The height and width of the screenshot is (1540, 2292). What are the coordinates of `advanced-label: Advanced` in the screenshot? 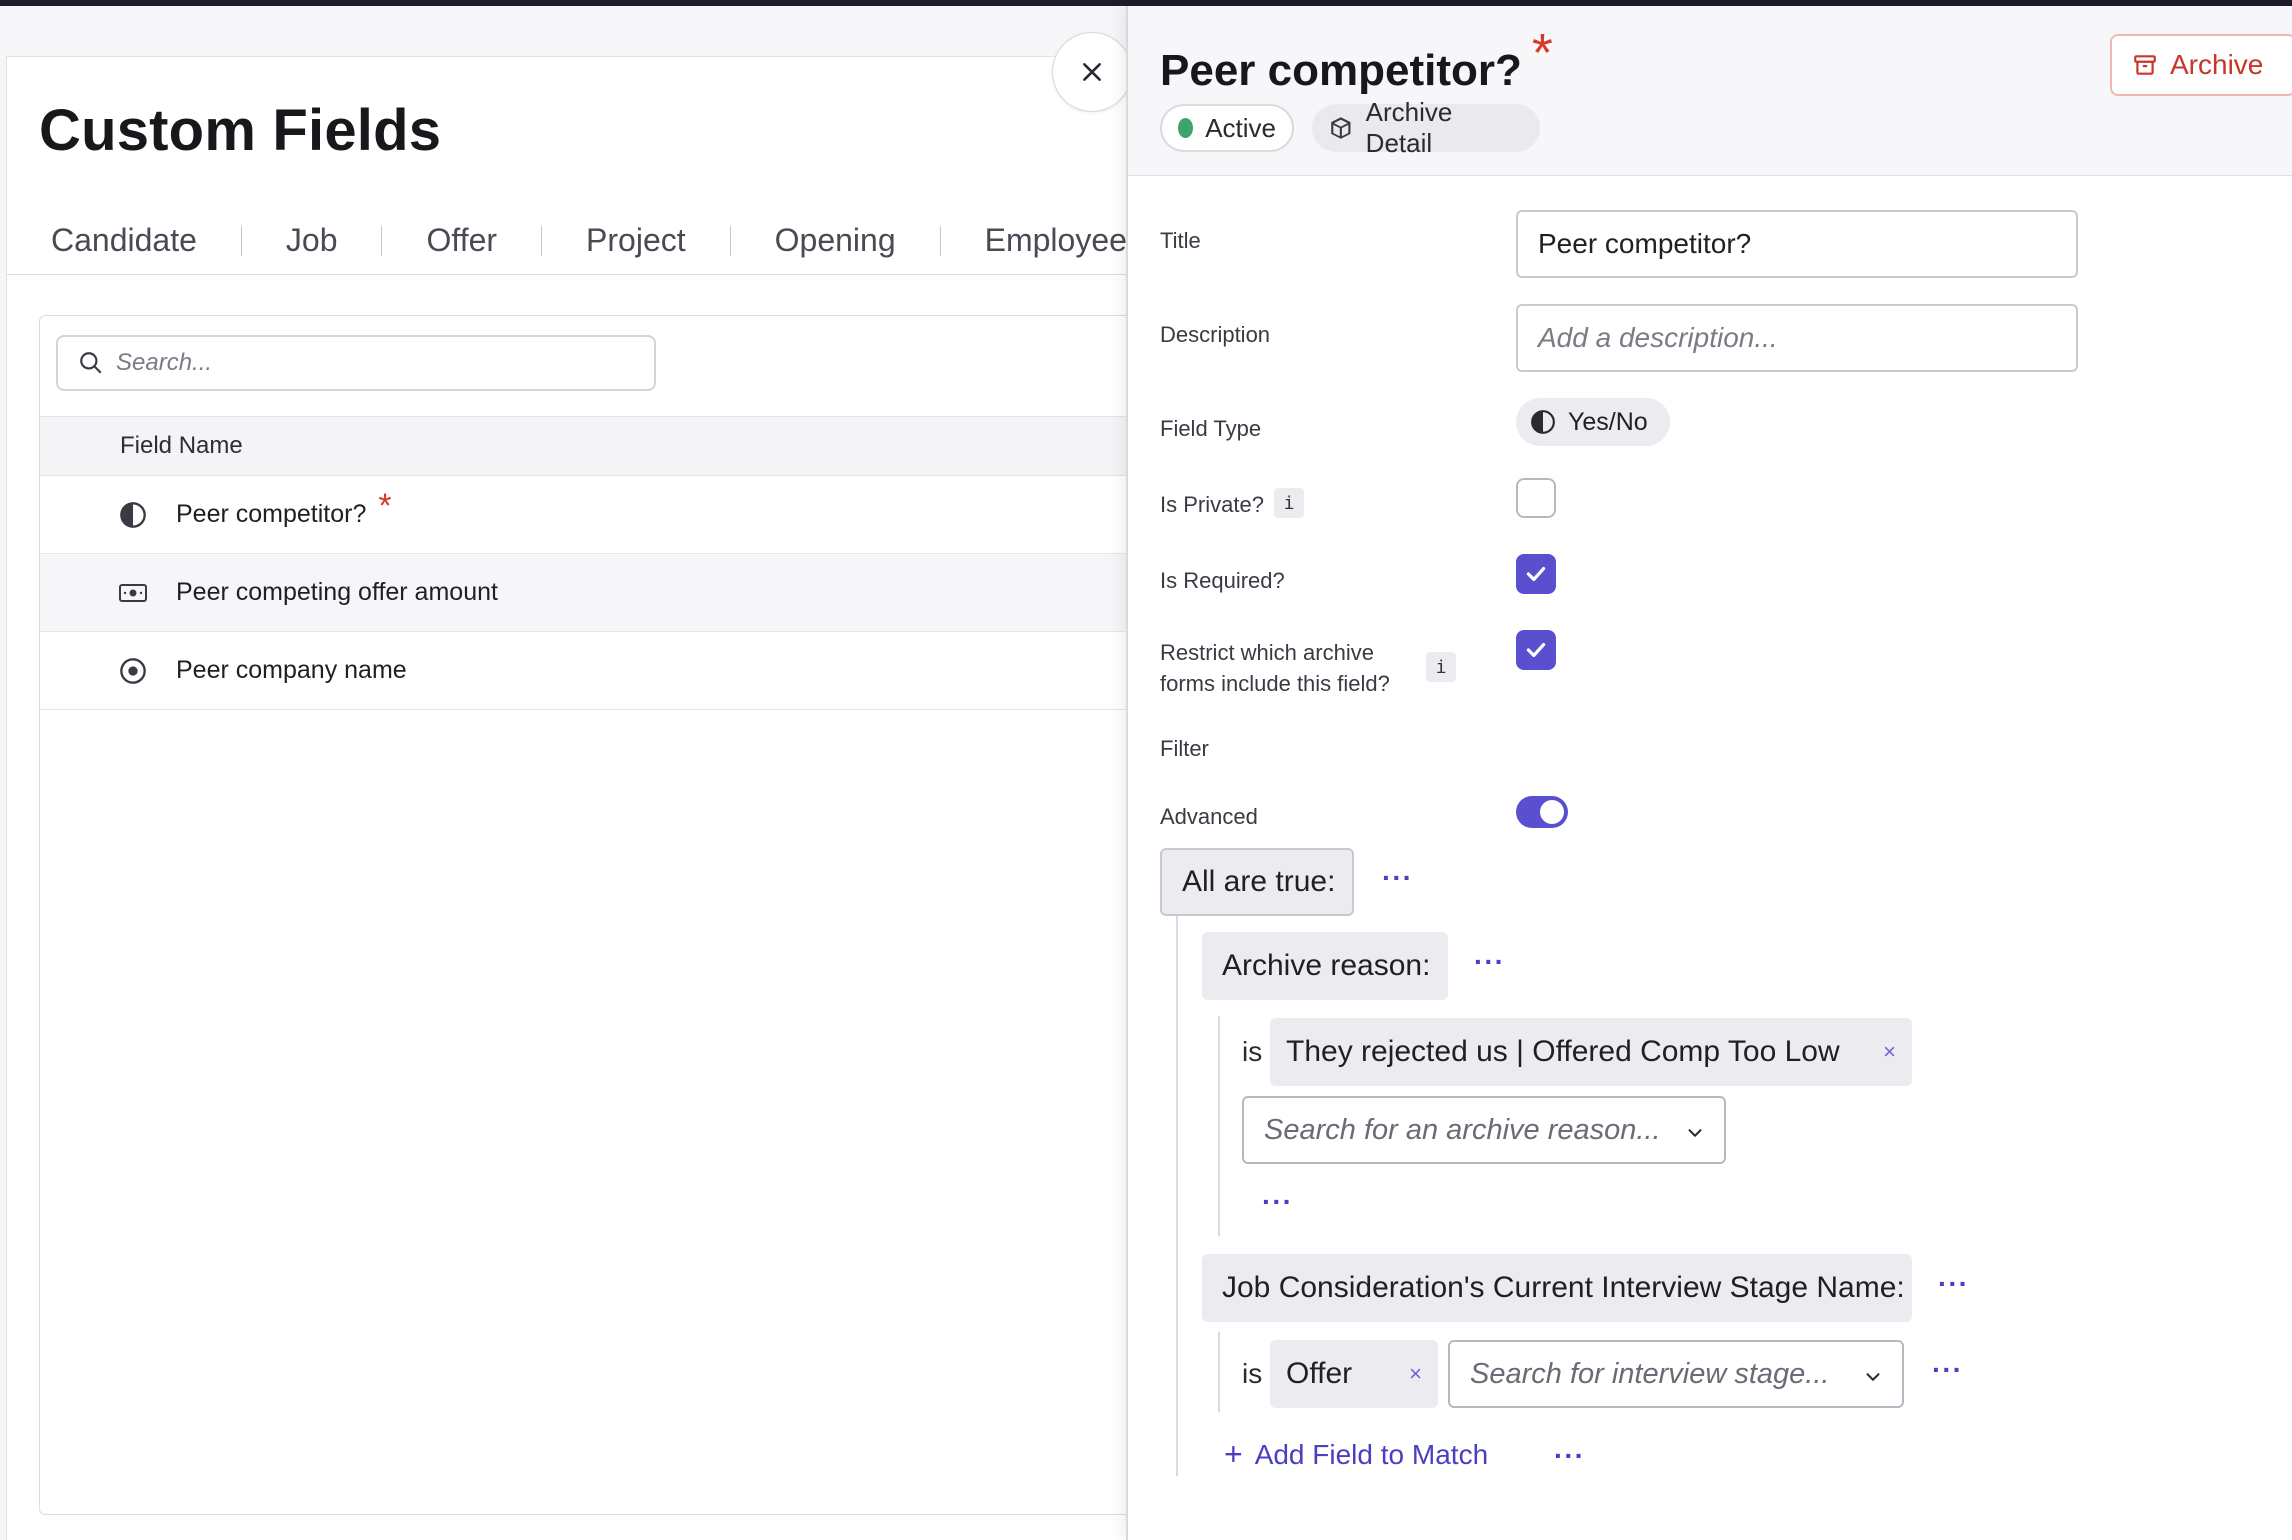 It's located at (1209, 816).